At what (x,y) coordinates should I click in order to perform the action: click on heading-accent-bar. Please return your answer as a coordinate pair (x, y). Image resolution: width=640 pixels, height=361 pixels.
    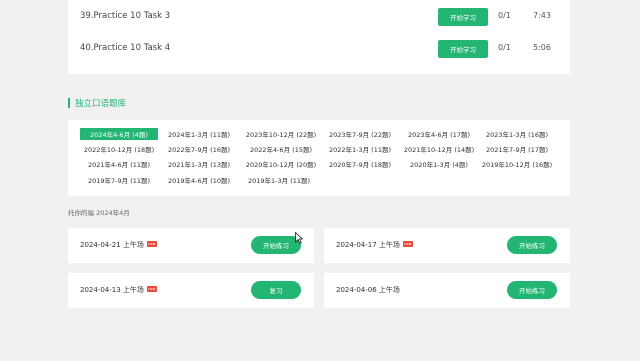
    Looking at the image, I should click on (69, 103).